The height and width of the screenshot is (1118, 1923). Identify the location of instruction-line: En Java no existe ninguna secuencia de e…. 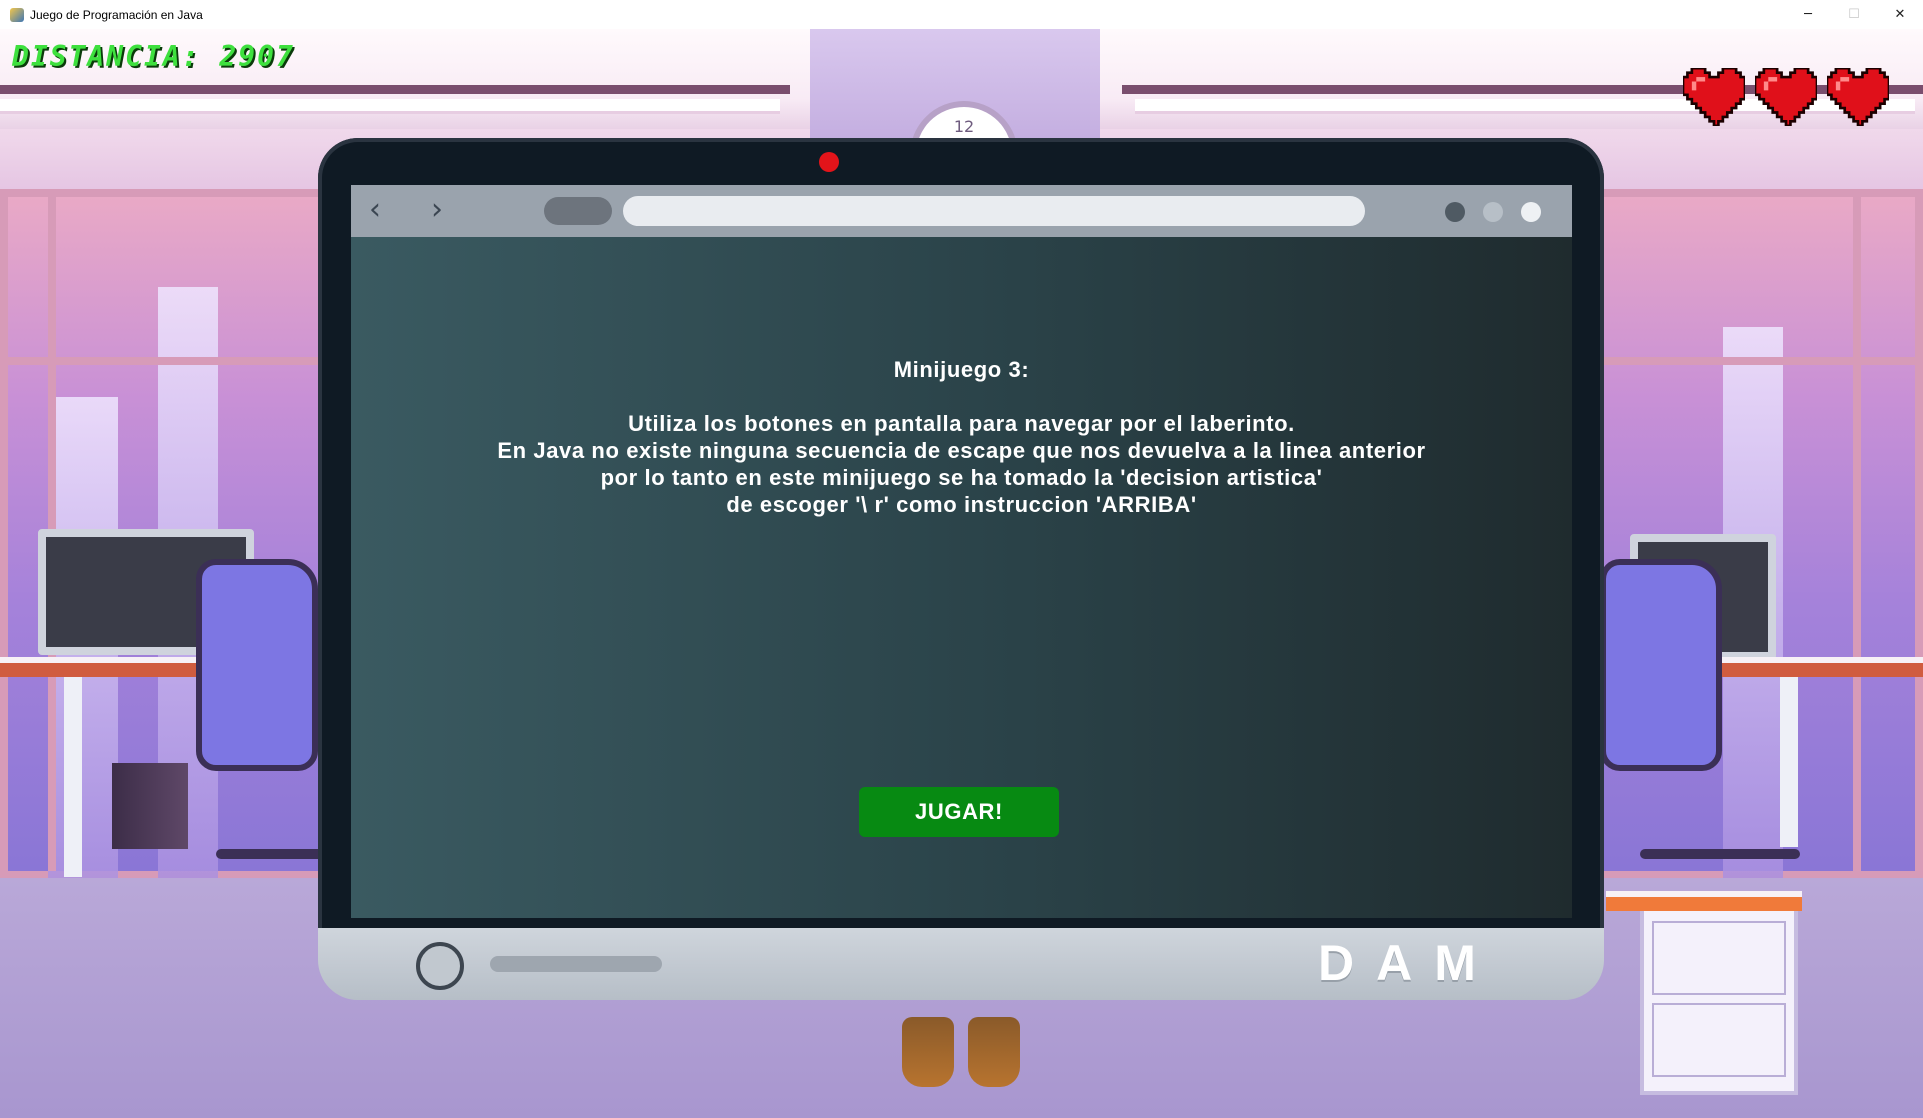
(961, 450).